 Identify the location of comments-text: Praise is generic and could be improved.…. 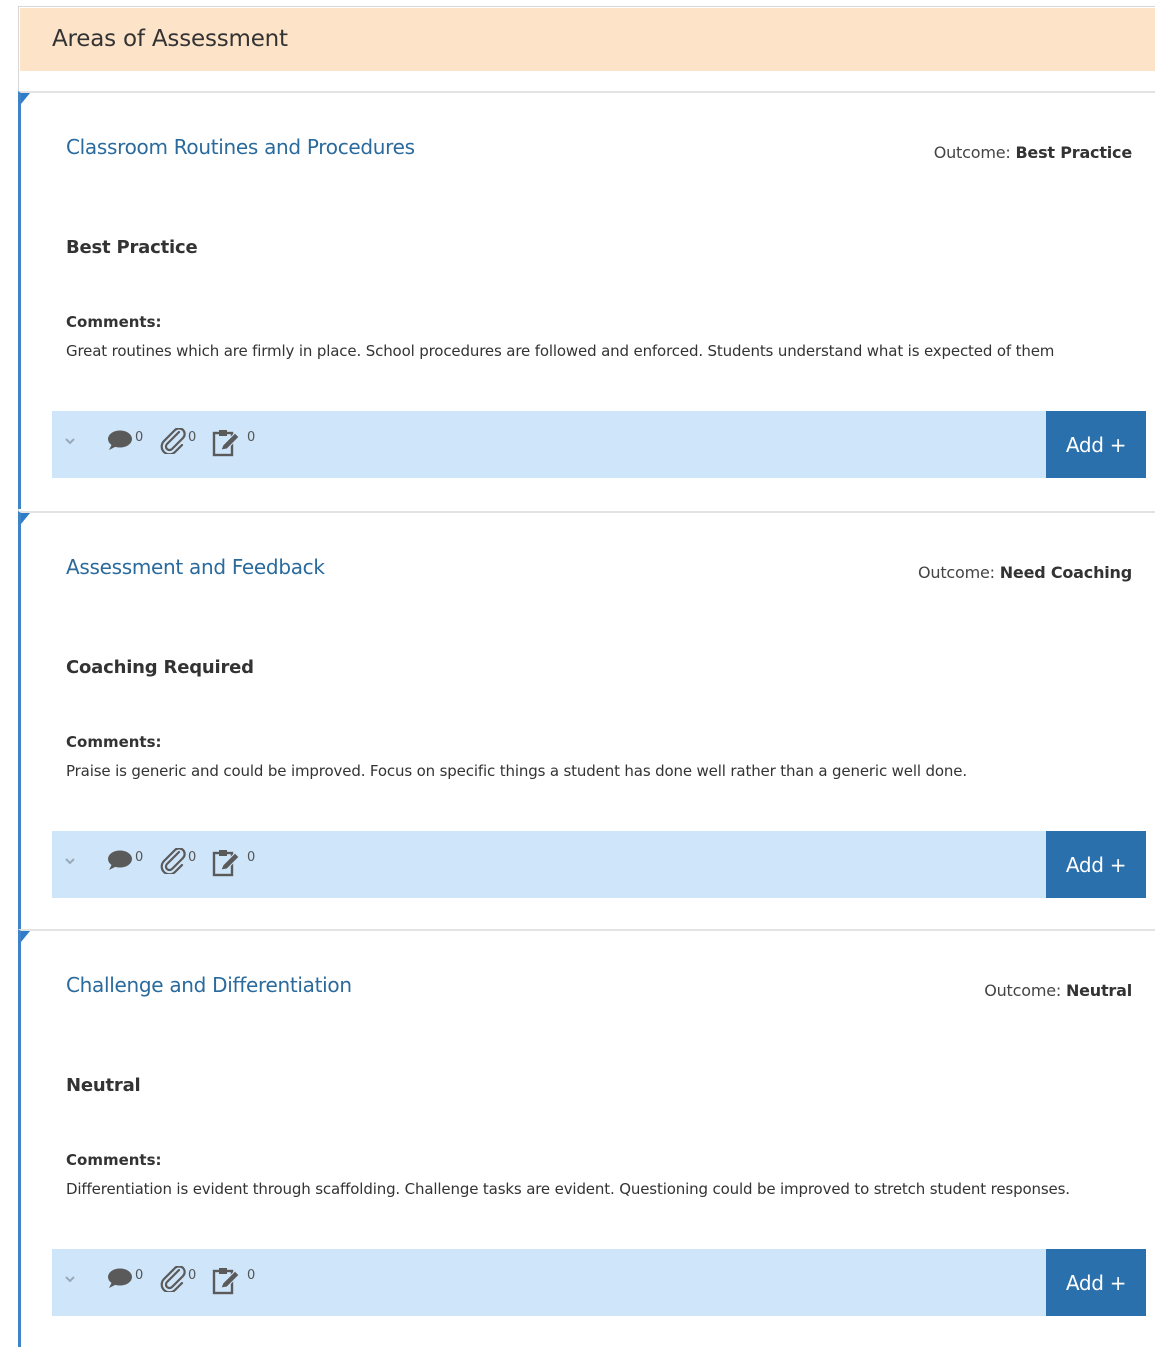
(516, 771).